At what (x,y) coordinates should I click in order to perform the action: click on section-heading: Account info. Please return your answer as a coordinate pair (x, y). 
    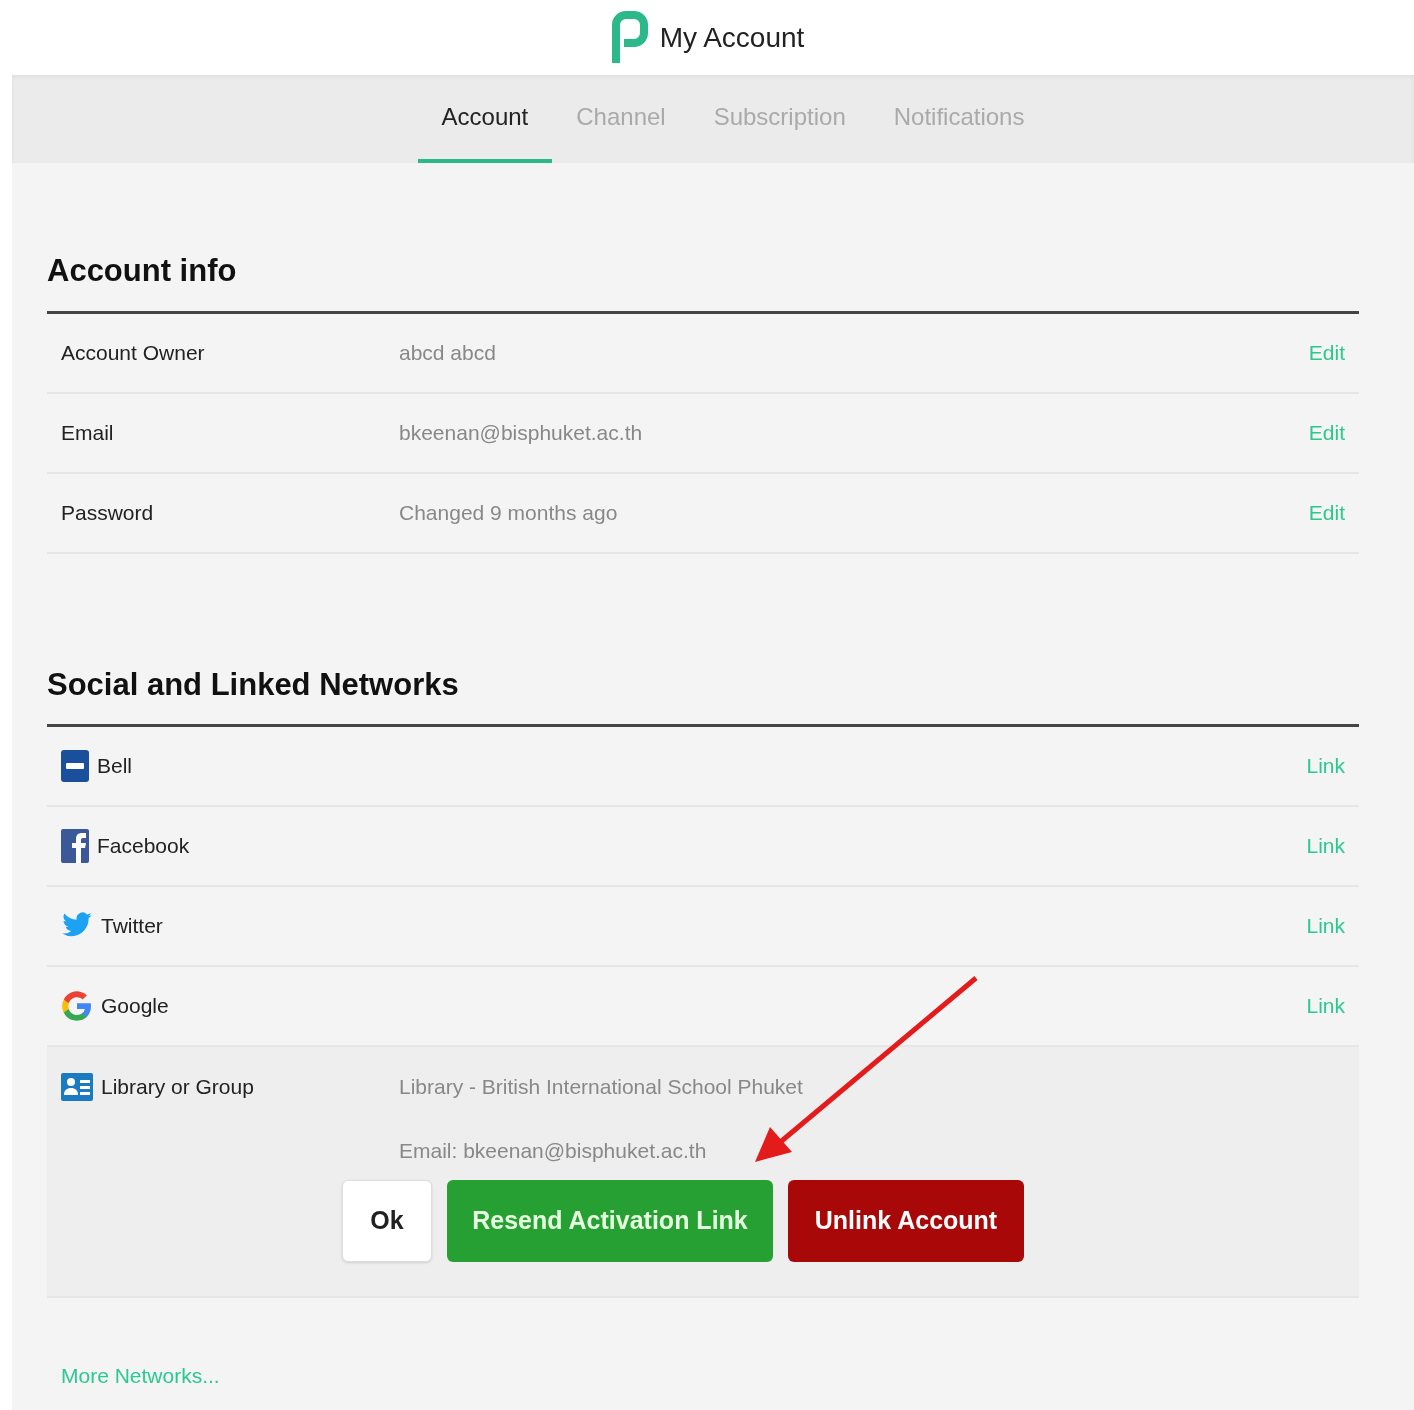
    Looking at the image, I should click on (703, 281).